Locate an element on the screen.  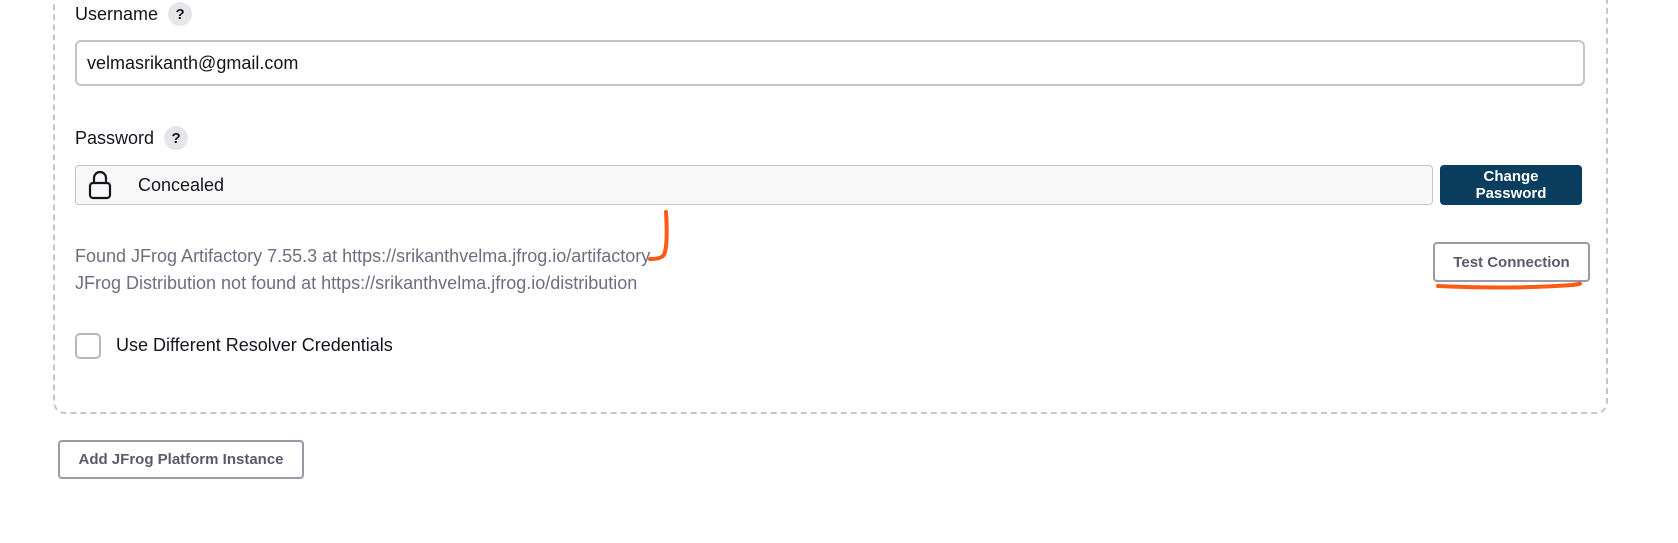
password-label-row: Password ? is located at coordinates (132, 138).